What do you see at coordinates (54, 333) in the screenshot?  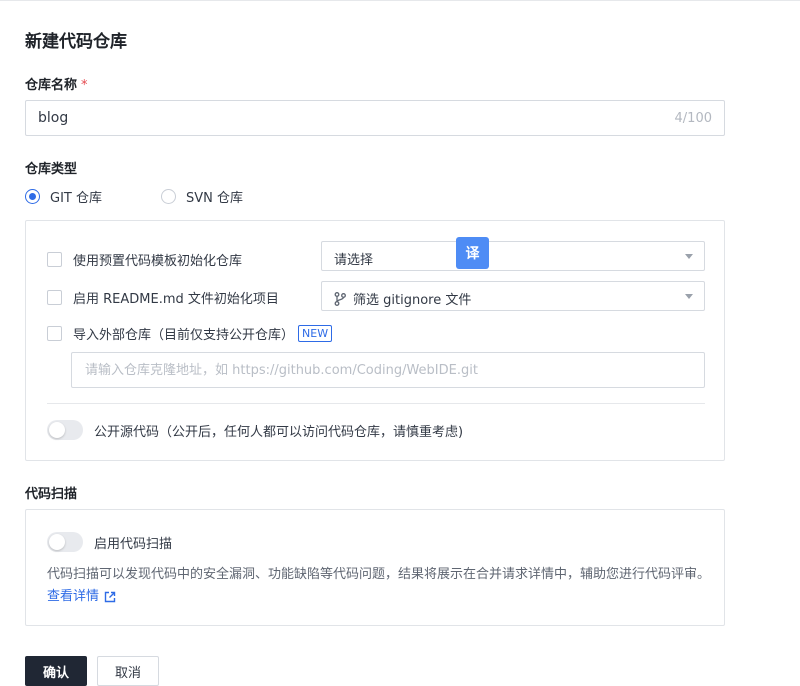 I see `import-checkbox` at bounding box center [54, 333].